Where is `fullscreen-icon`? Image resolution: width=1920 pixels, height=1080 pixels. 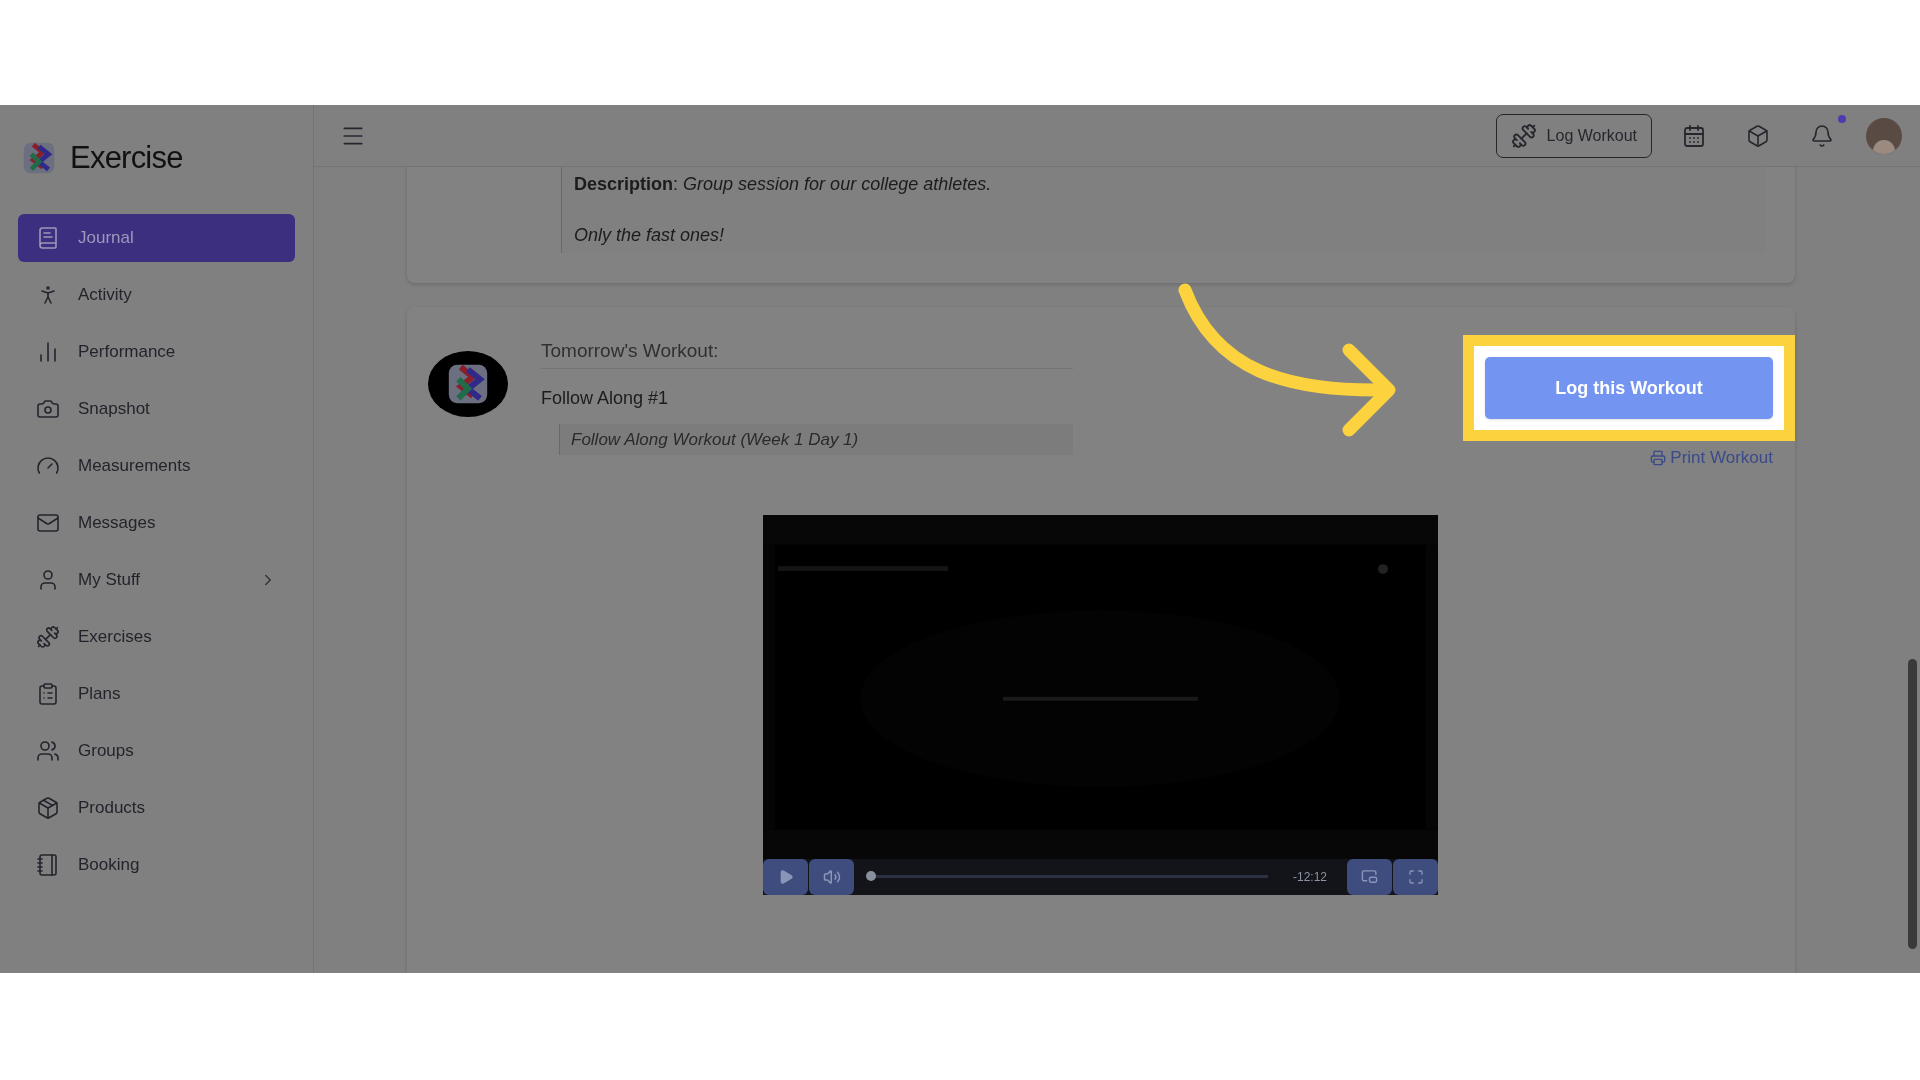
fullscreen-icon is located at coordinates (1415, 876).